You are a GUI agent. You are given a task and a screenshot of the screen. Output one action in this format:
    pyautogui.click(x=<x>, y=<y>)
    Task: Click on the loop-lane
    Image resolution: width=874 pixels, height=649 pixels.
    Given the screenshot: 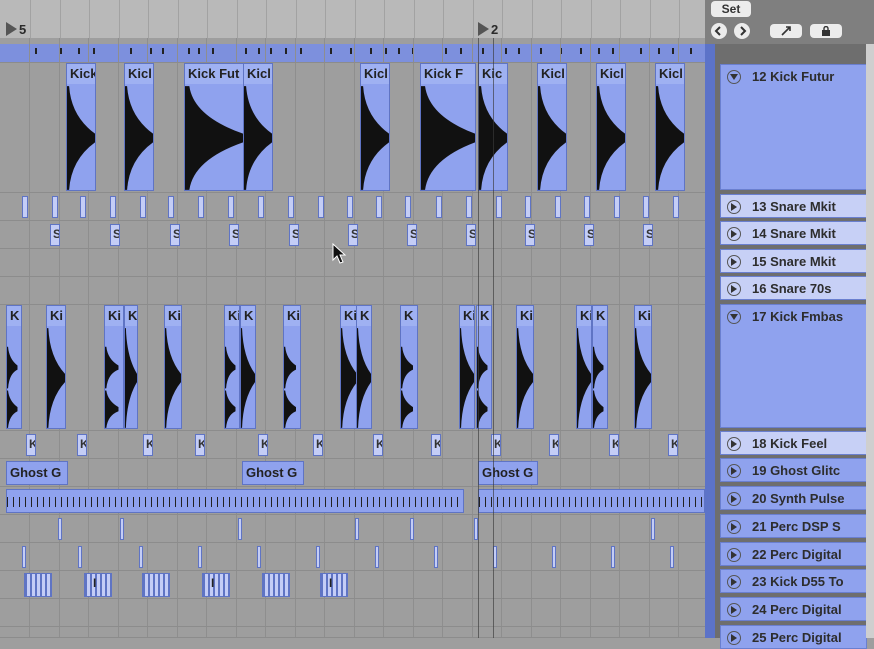 What is the action you would take?
    pyautogui.click(x=352, y=50)
    